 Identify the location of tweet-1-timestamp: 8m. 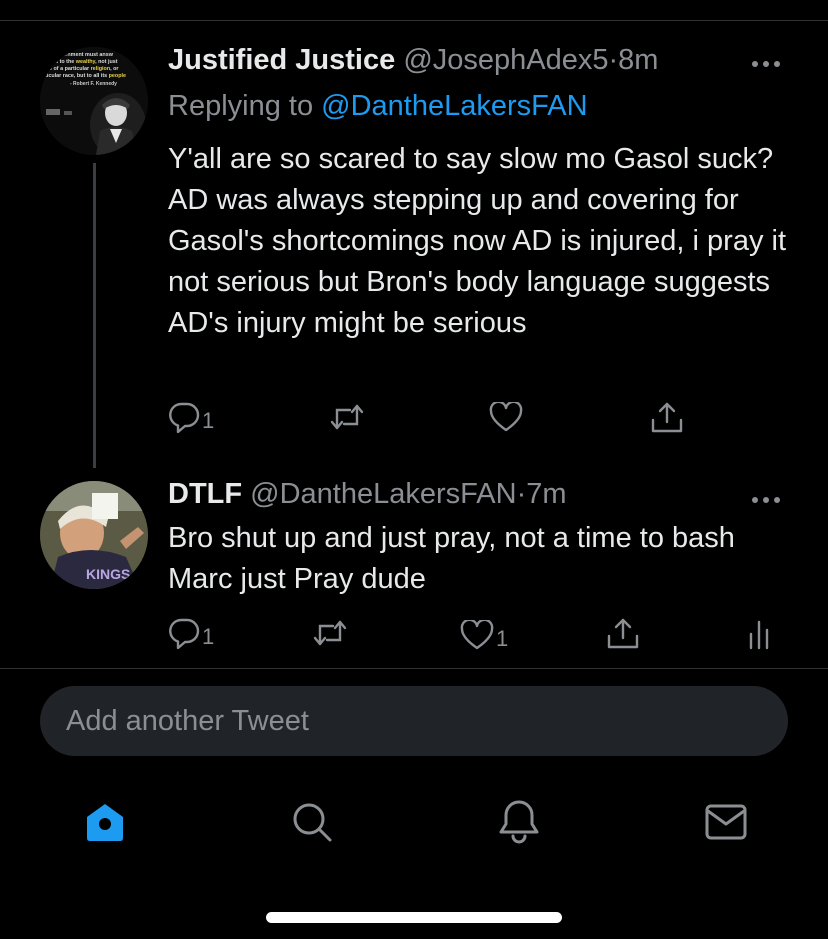
(638, 60).